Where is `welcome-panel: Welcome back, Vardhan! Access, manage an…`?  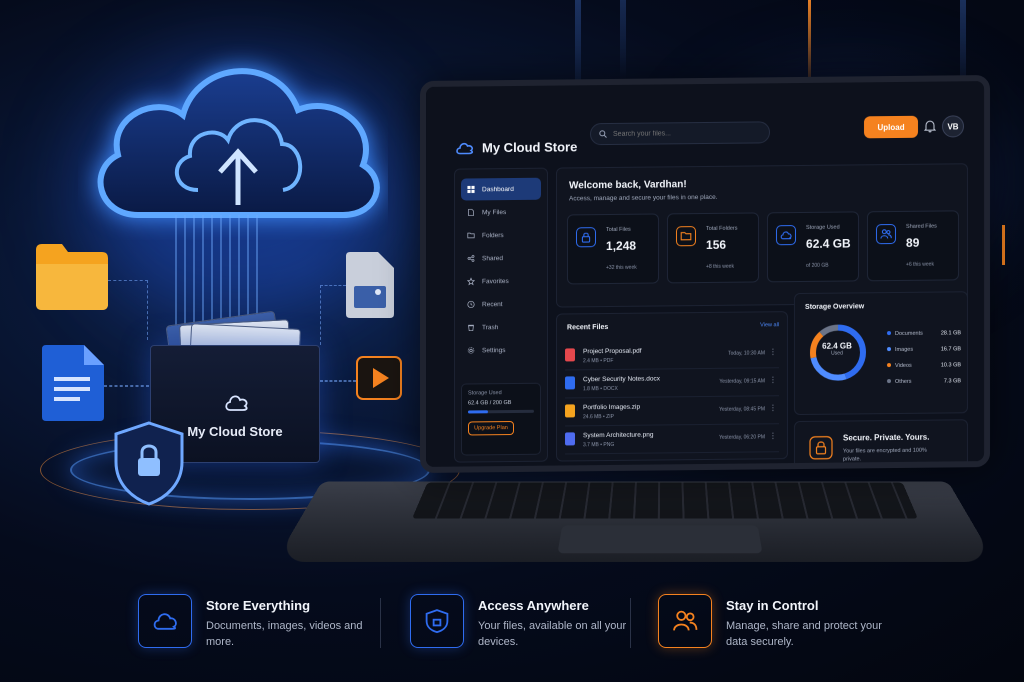
welcome-panel: Welcome back, Vardhan! Access, manage an… is located at coordinates (762, 235).